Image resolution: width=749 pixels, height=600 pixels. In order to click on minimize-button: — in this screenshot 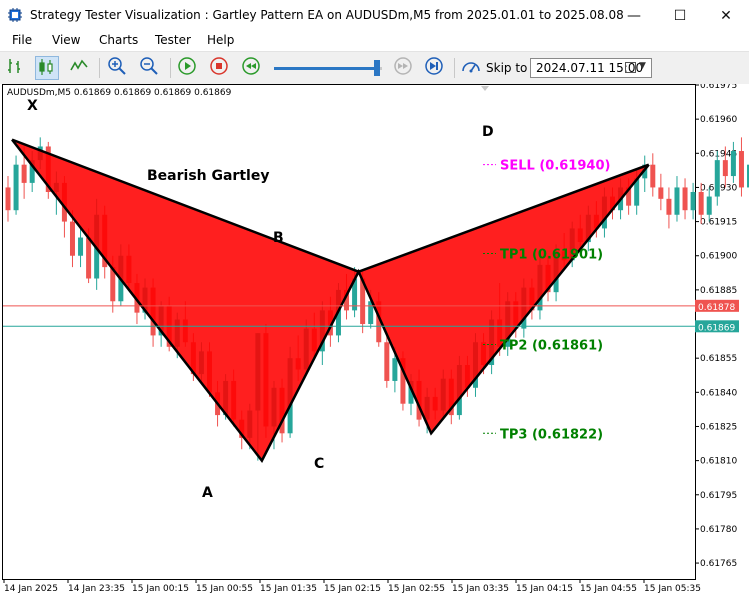, I will do `click(634, 15)`.